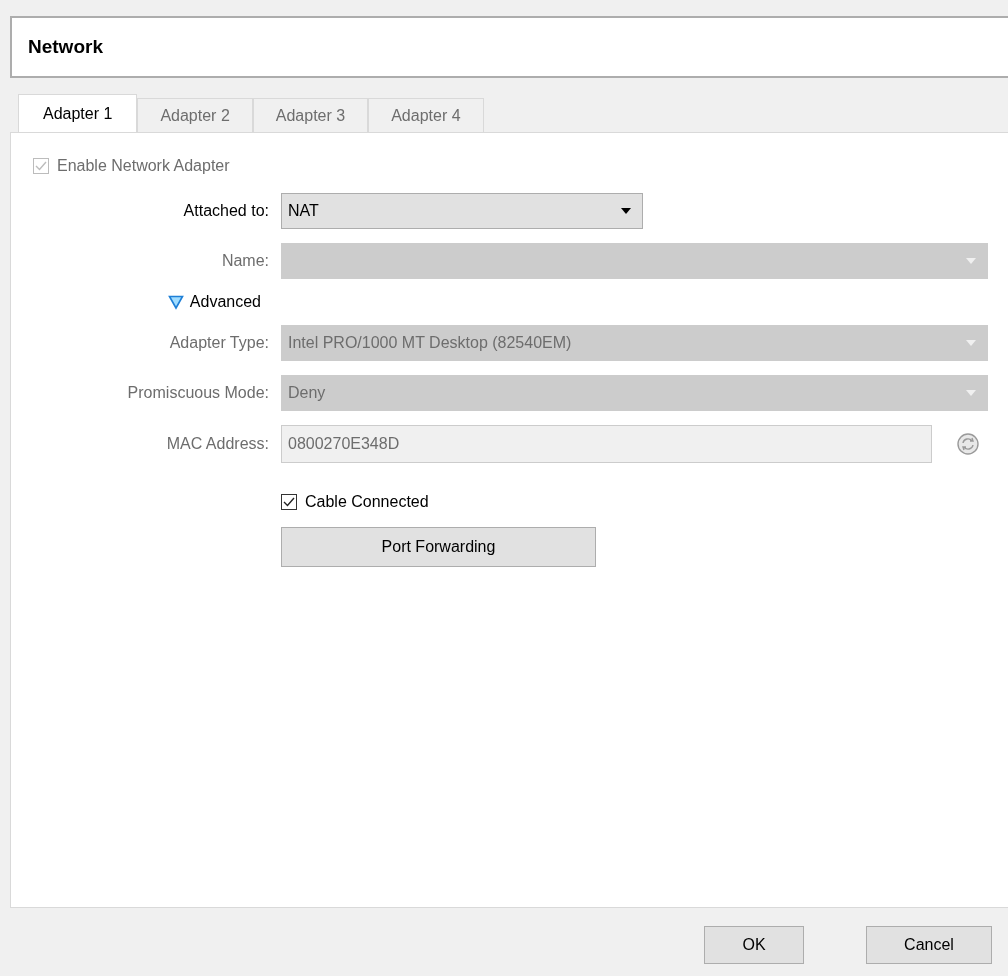 This screenshot has height=976, width=1008. What do you see at coordinates (195, 115) in the screenshot?
I see `adapter-tab: Adapter 2` at bounding box center [195, 115].